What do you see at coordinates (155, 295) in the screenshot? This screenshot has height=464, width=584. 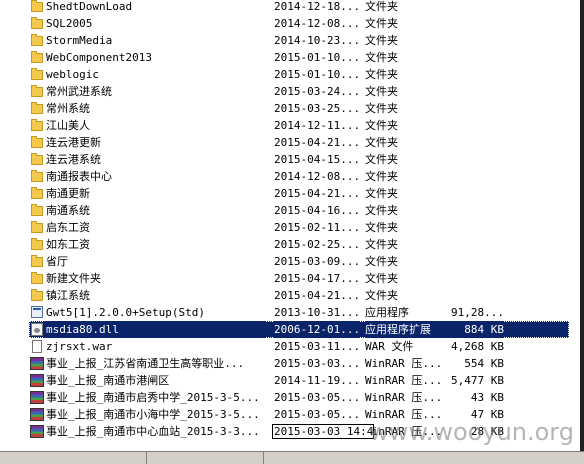 I see `file-name: 镇江系统` at bounding box center [155, 295].